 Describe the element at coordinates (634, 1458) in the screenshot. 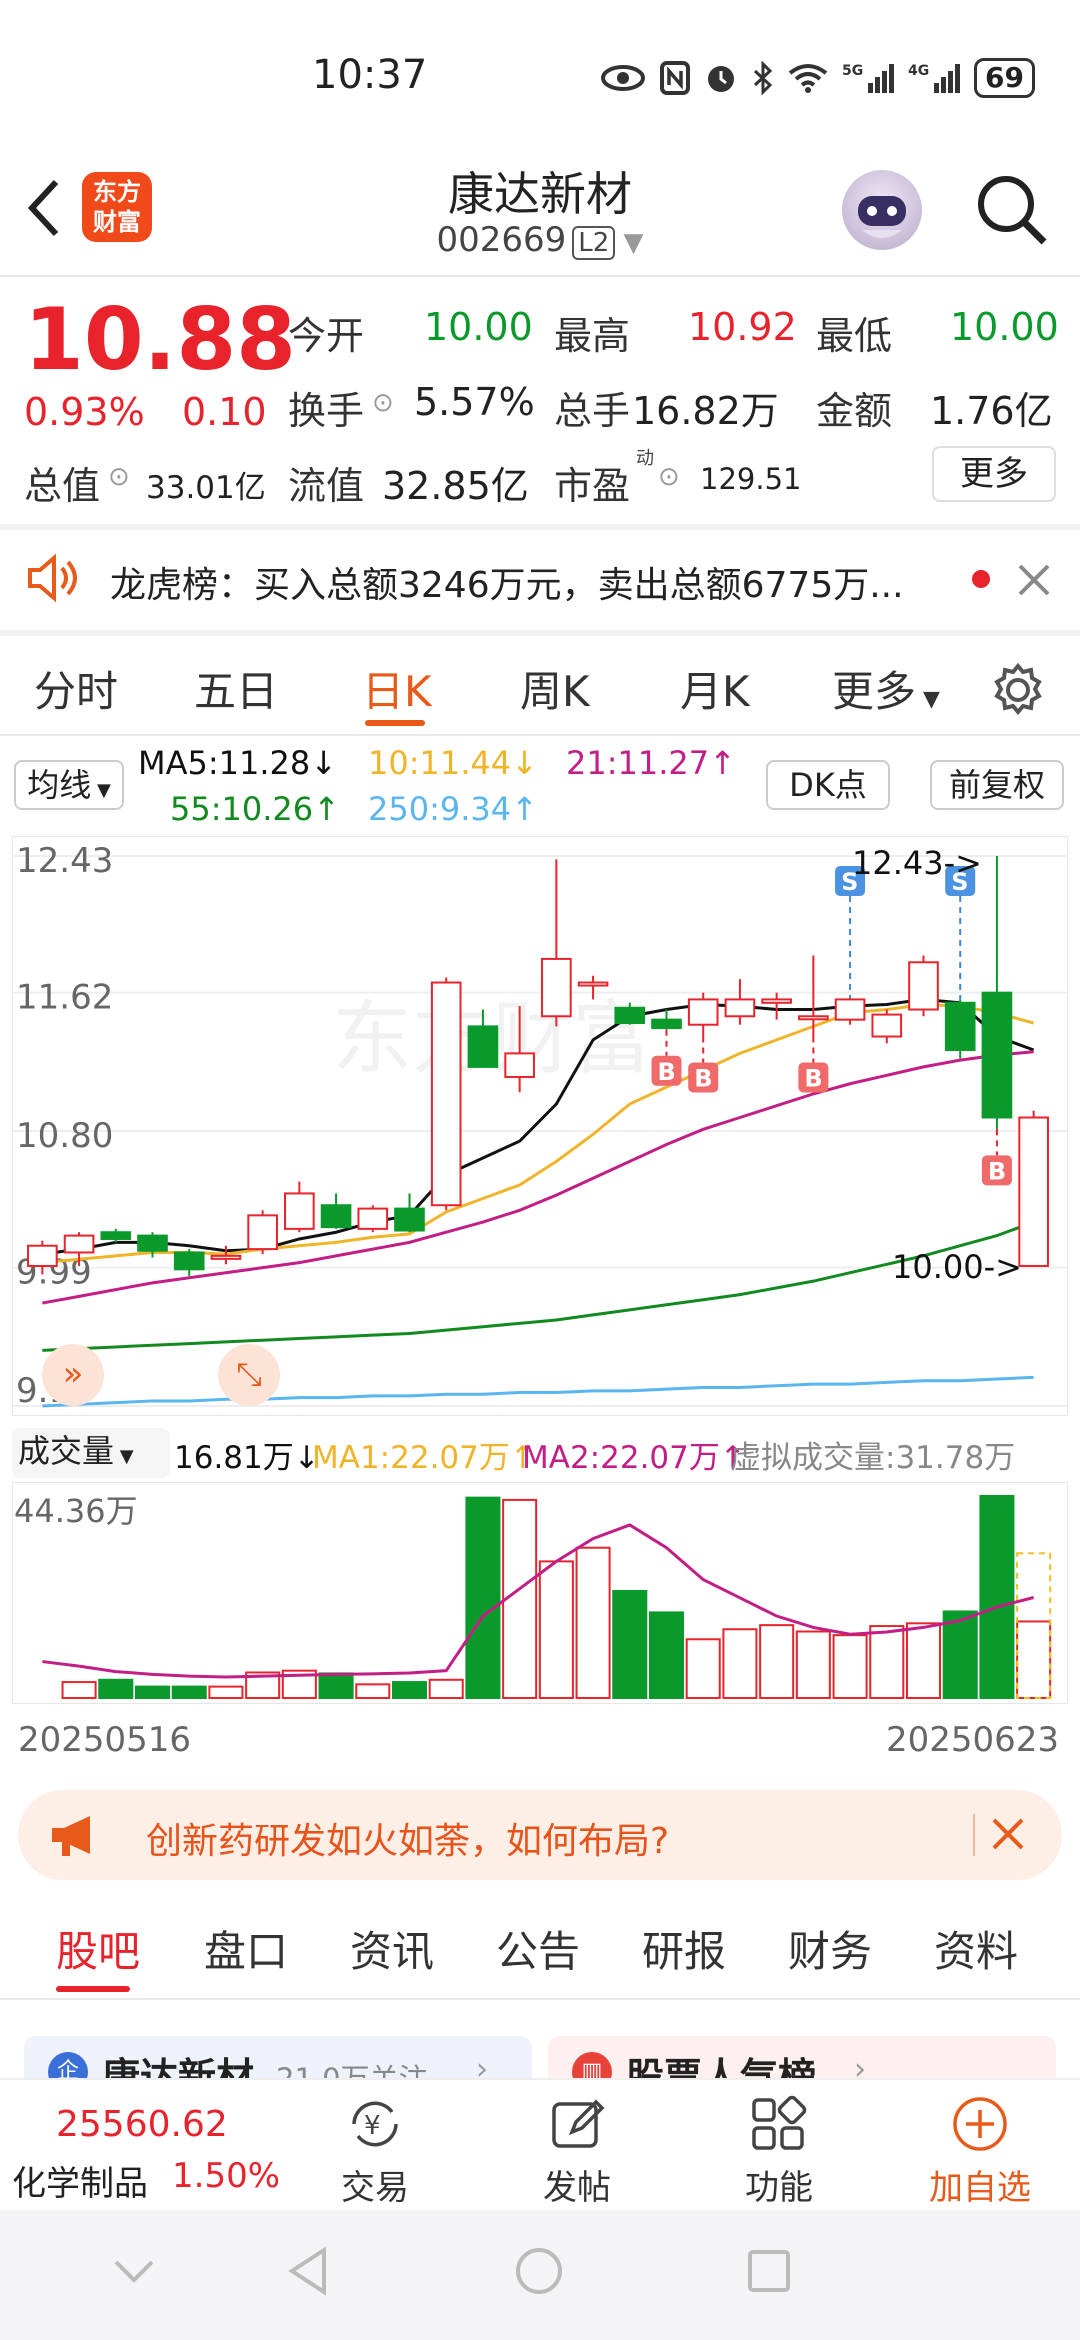

I see `volume-ma2: MA2:22.07万↑` at that location.